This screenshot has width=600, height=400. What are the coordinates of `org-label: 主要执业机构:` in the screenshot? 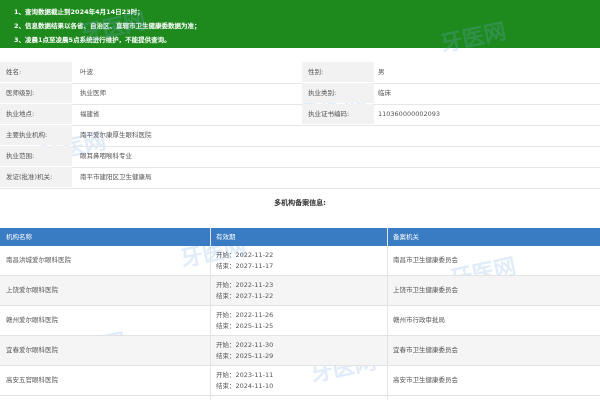 It's located at (36, 135).